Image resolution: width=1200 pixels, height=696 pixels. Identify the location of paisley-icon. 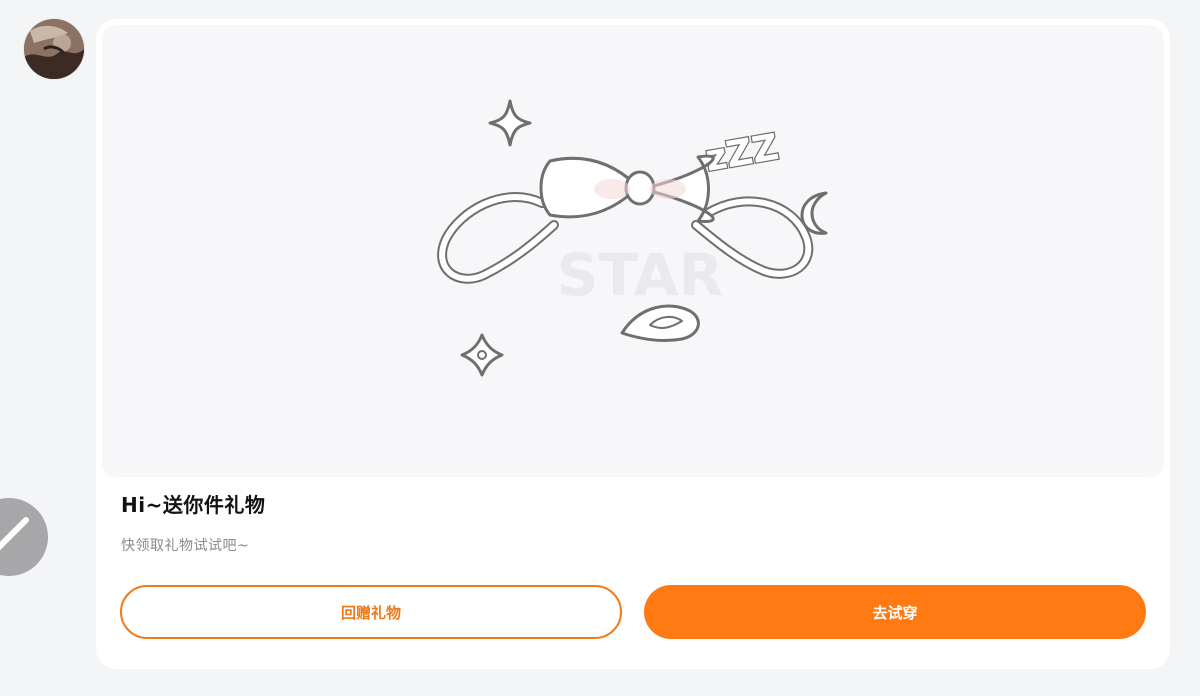
(660, 323).